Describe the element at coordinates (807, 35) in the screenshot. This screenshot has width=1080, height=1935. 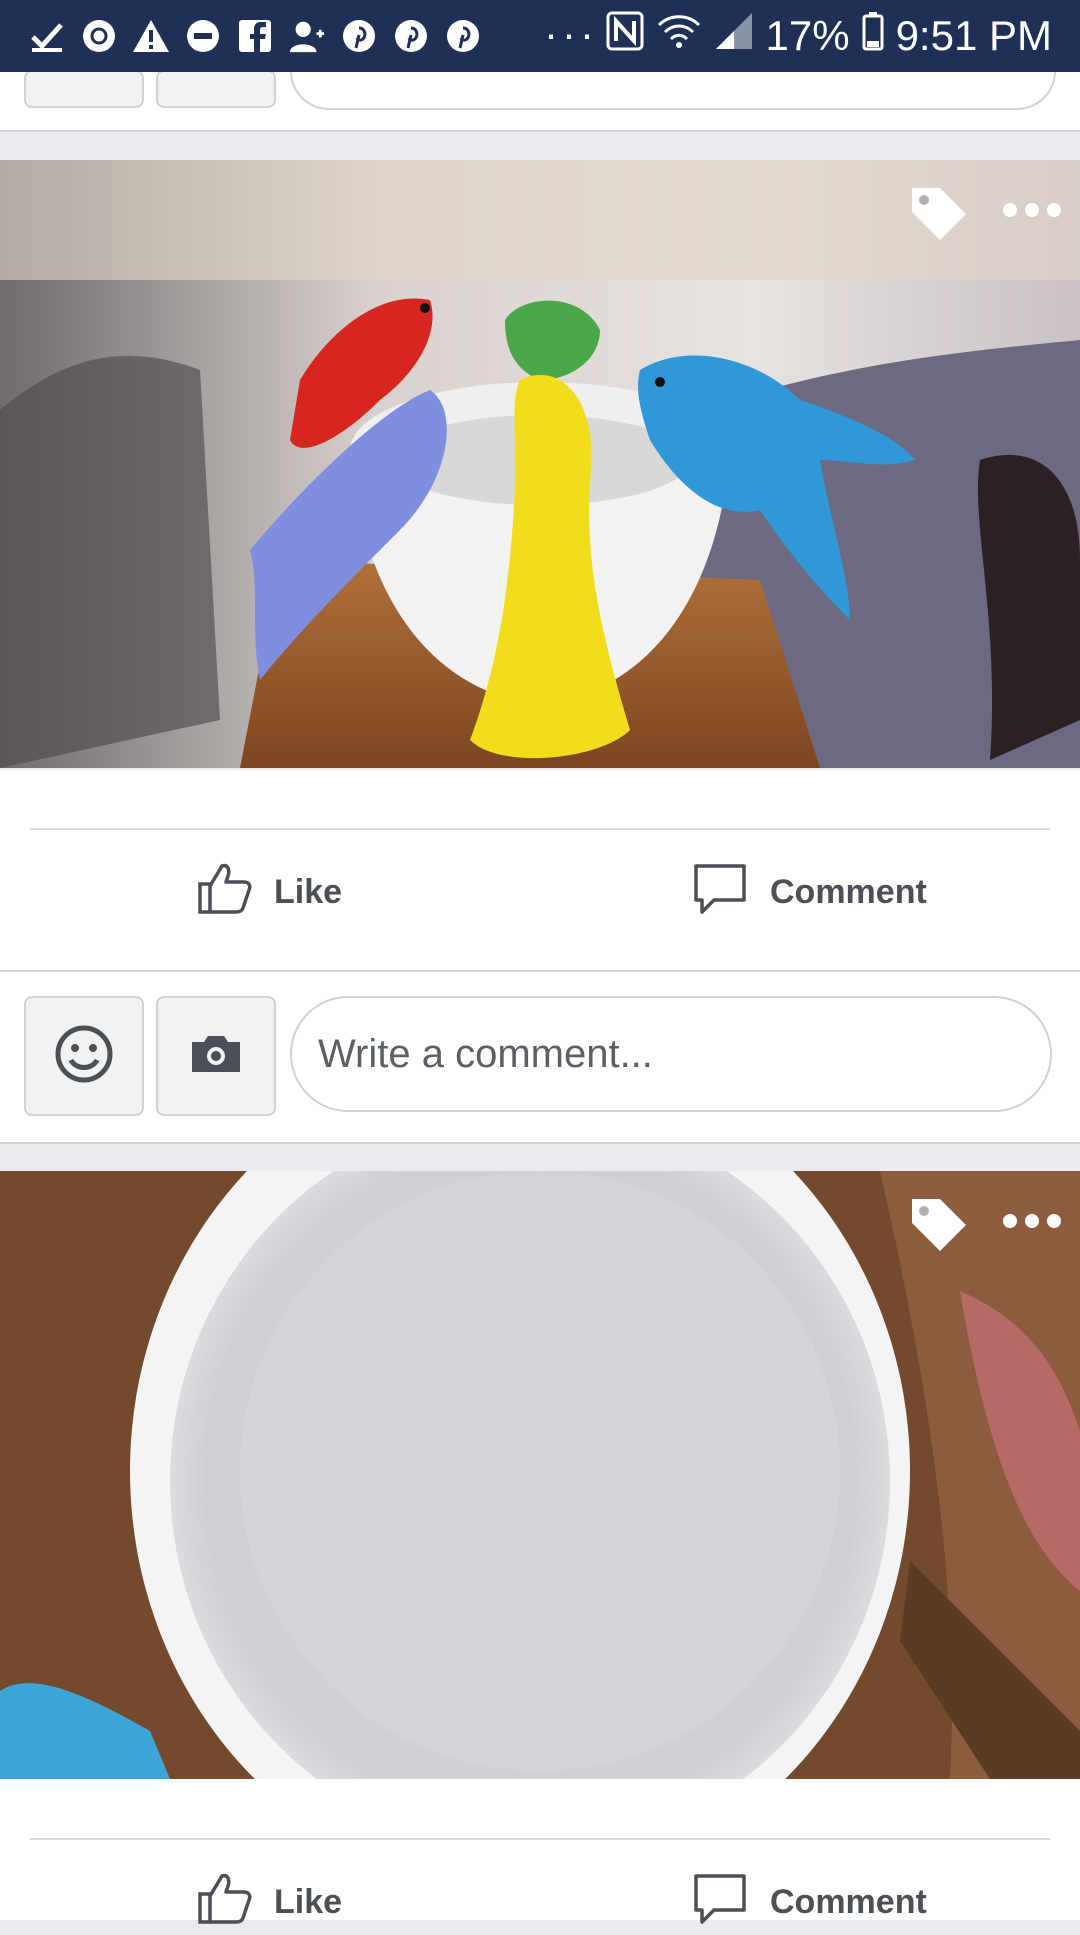
I see `battery-percent: 17%` at that location.